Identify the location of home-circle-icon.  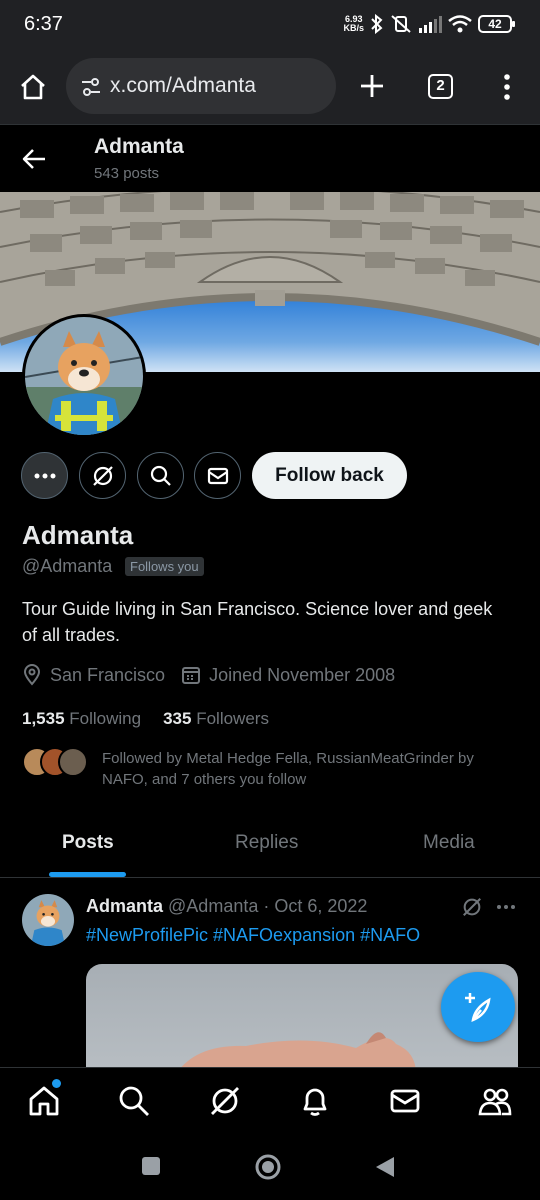
(268, 1167).